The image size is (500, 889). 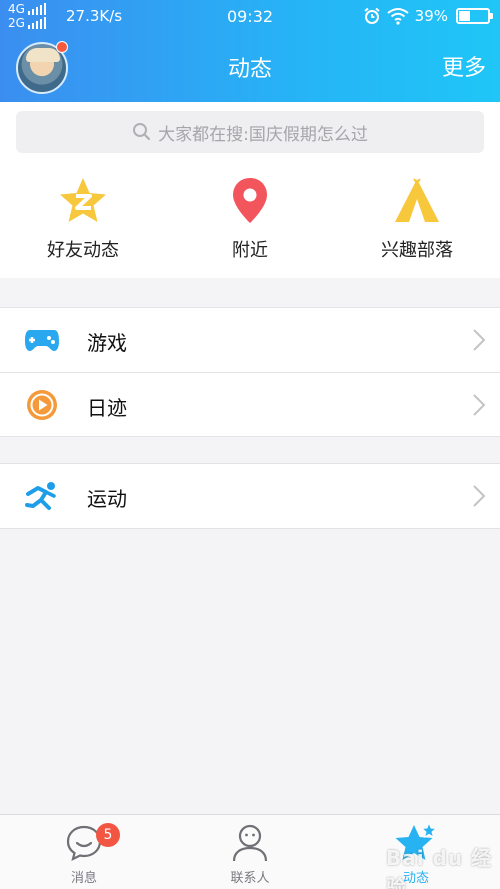 I want to click on quick-entry-label: 附近, so click(x=250, y=250).